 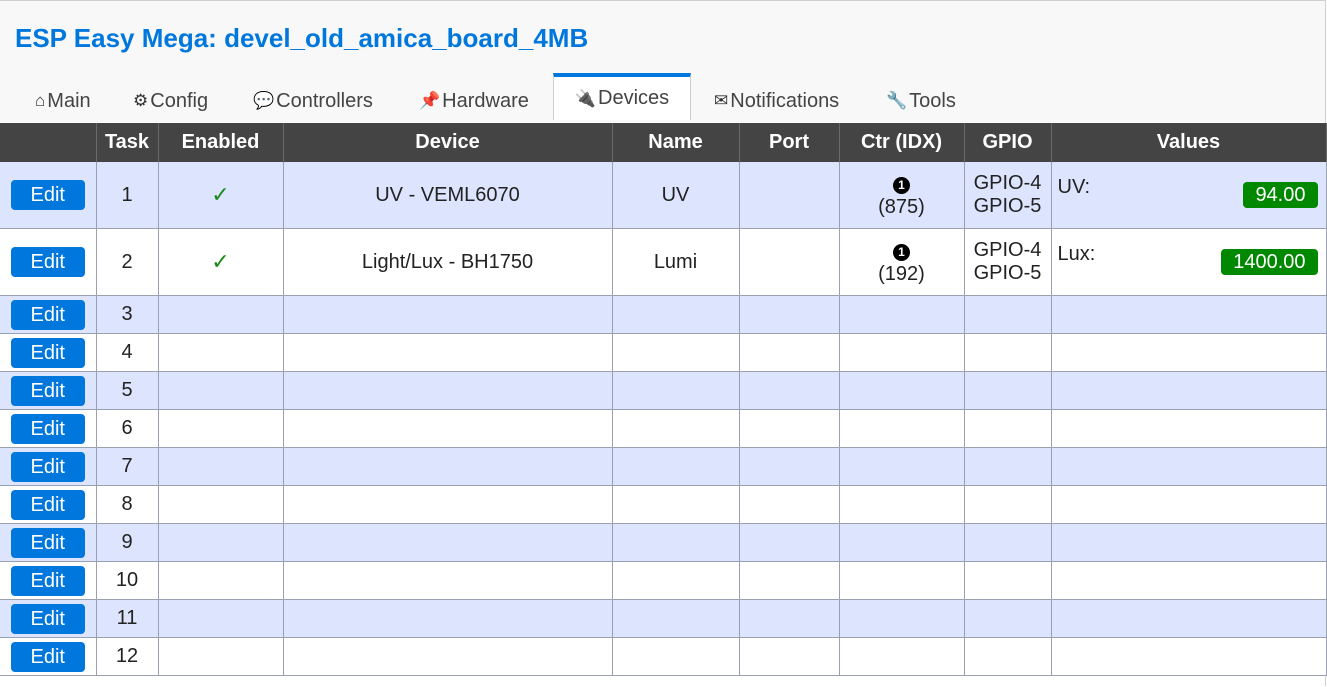 What do you see at coordinates (901, 274) in the screenshot?
I see `controller-idx: (192)` at bounding box center [901, 274].